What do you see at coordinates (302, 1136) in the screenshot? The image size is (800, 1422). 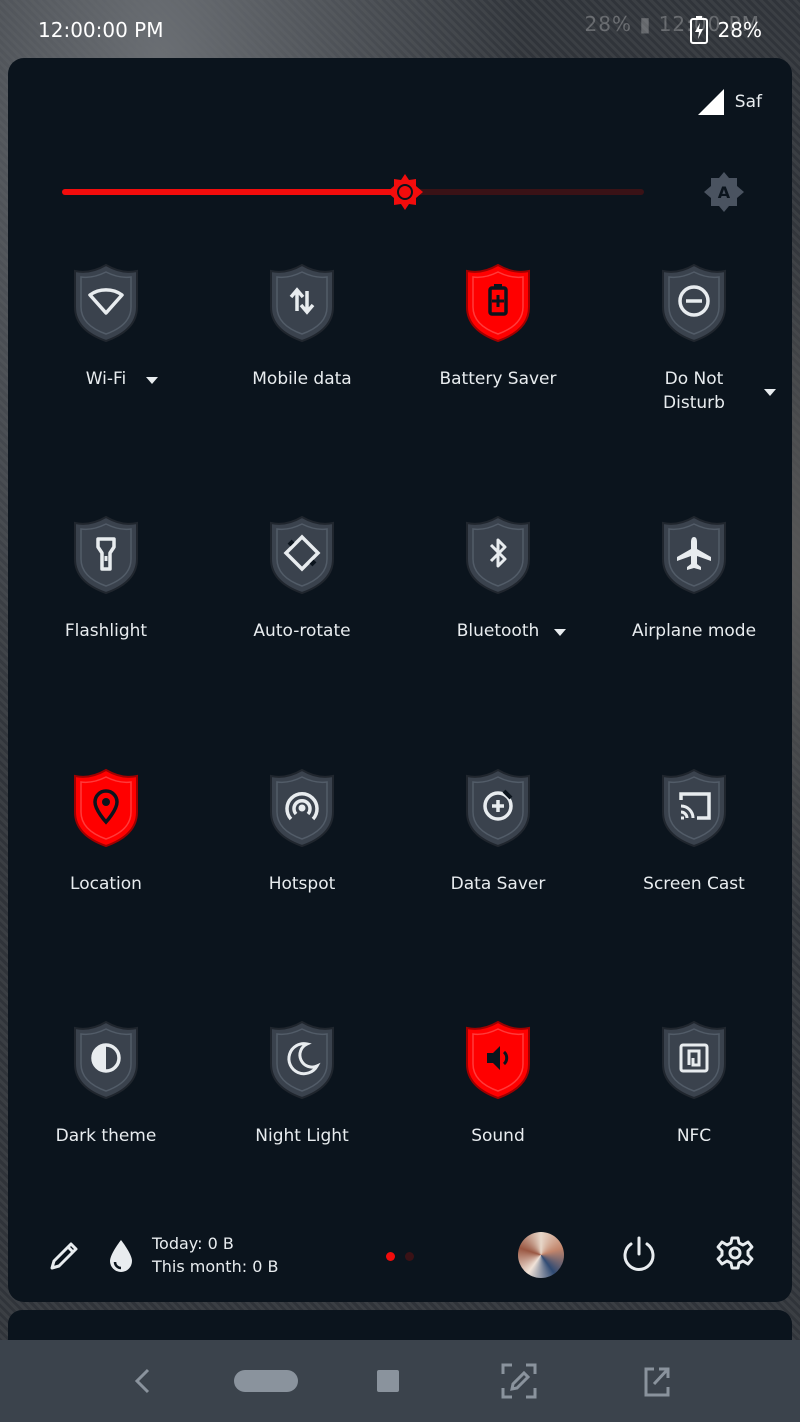 I see `tile-label: Night Light` at bounding box center [302, 1136].